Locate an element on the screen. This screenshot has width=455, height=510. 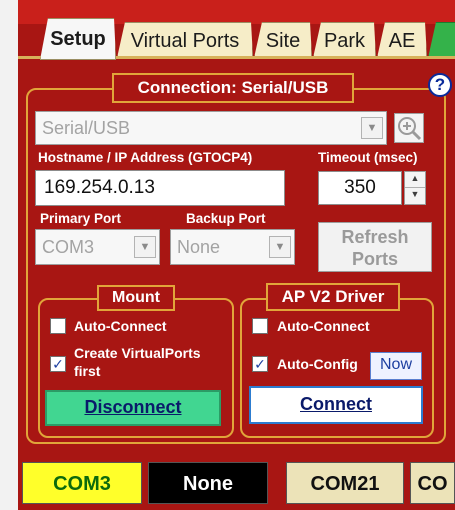
primary-port-select: COM3 ▼ is located at coordinates (97, 247).